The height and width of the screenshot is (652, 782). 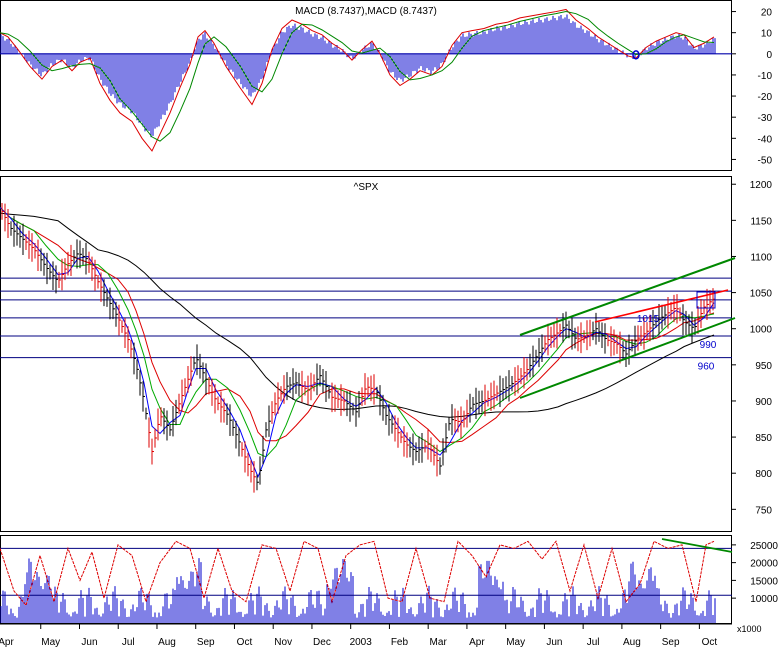 I want to click on x-tick-label: Dec, so click(x=322, y=642).